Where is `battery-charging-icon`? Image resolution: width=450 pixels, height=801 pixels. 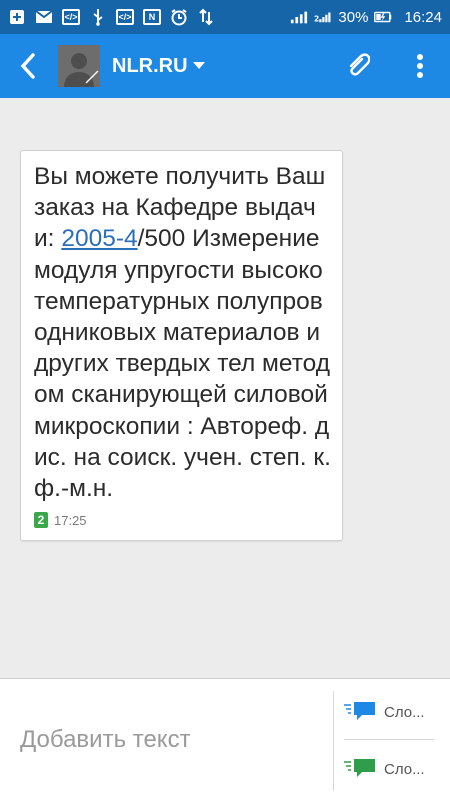
battery-charging-icon is located at coordinates (383, 17).